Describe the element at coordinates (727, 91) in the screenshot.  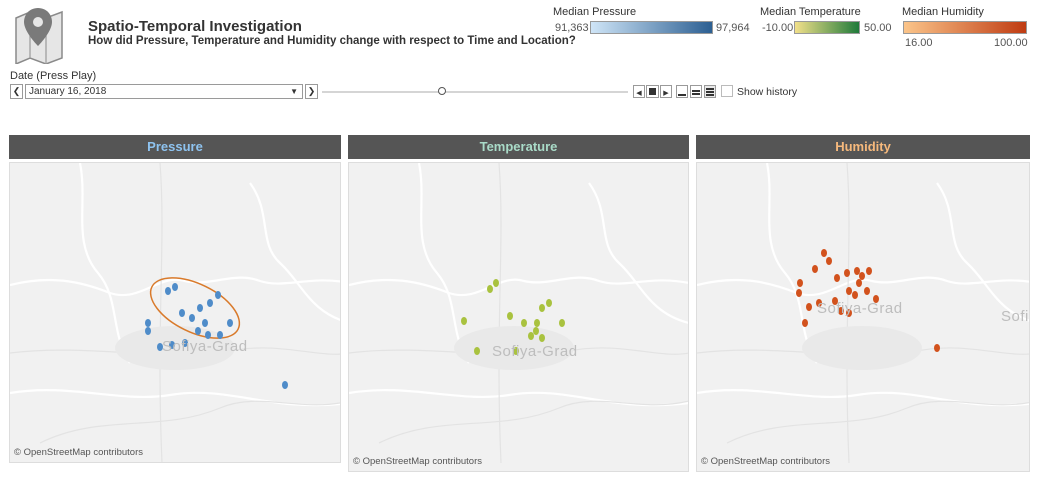
I see `show-history-checkbox` at that location.